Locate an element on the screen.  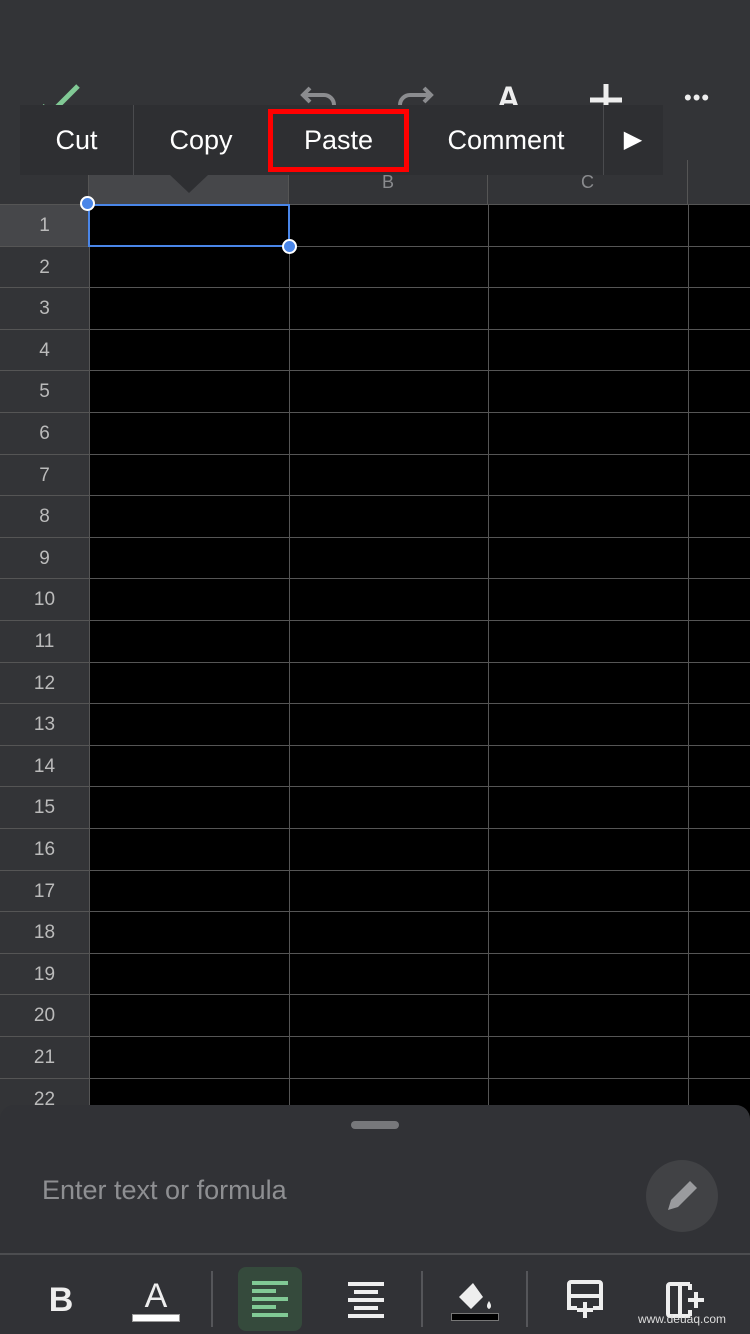
text-color-icon: A is located at coordinates (156, 1296).